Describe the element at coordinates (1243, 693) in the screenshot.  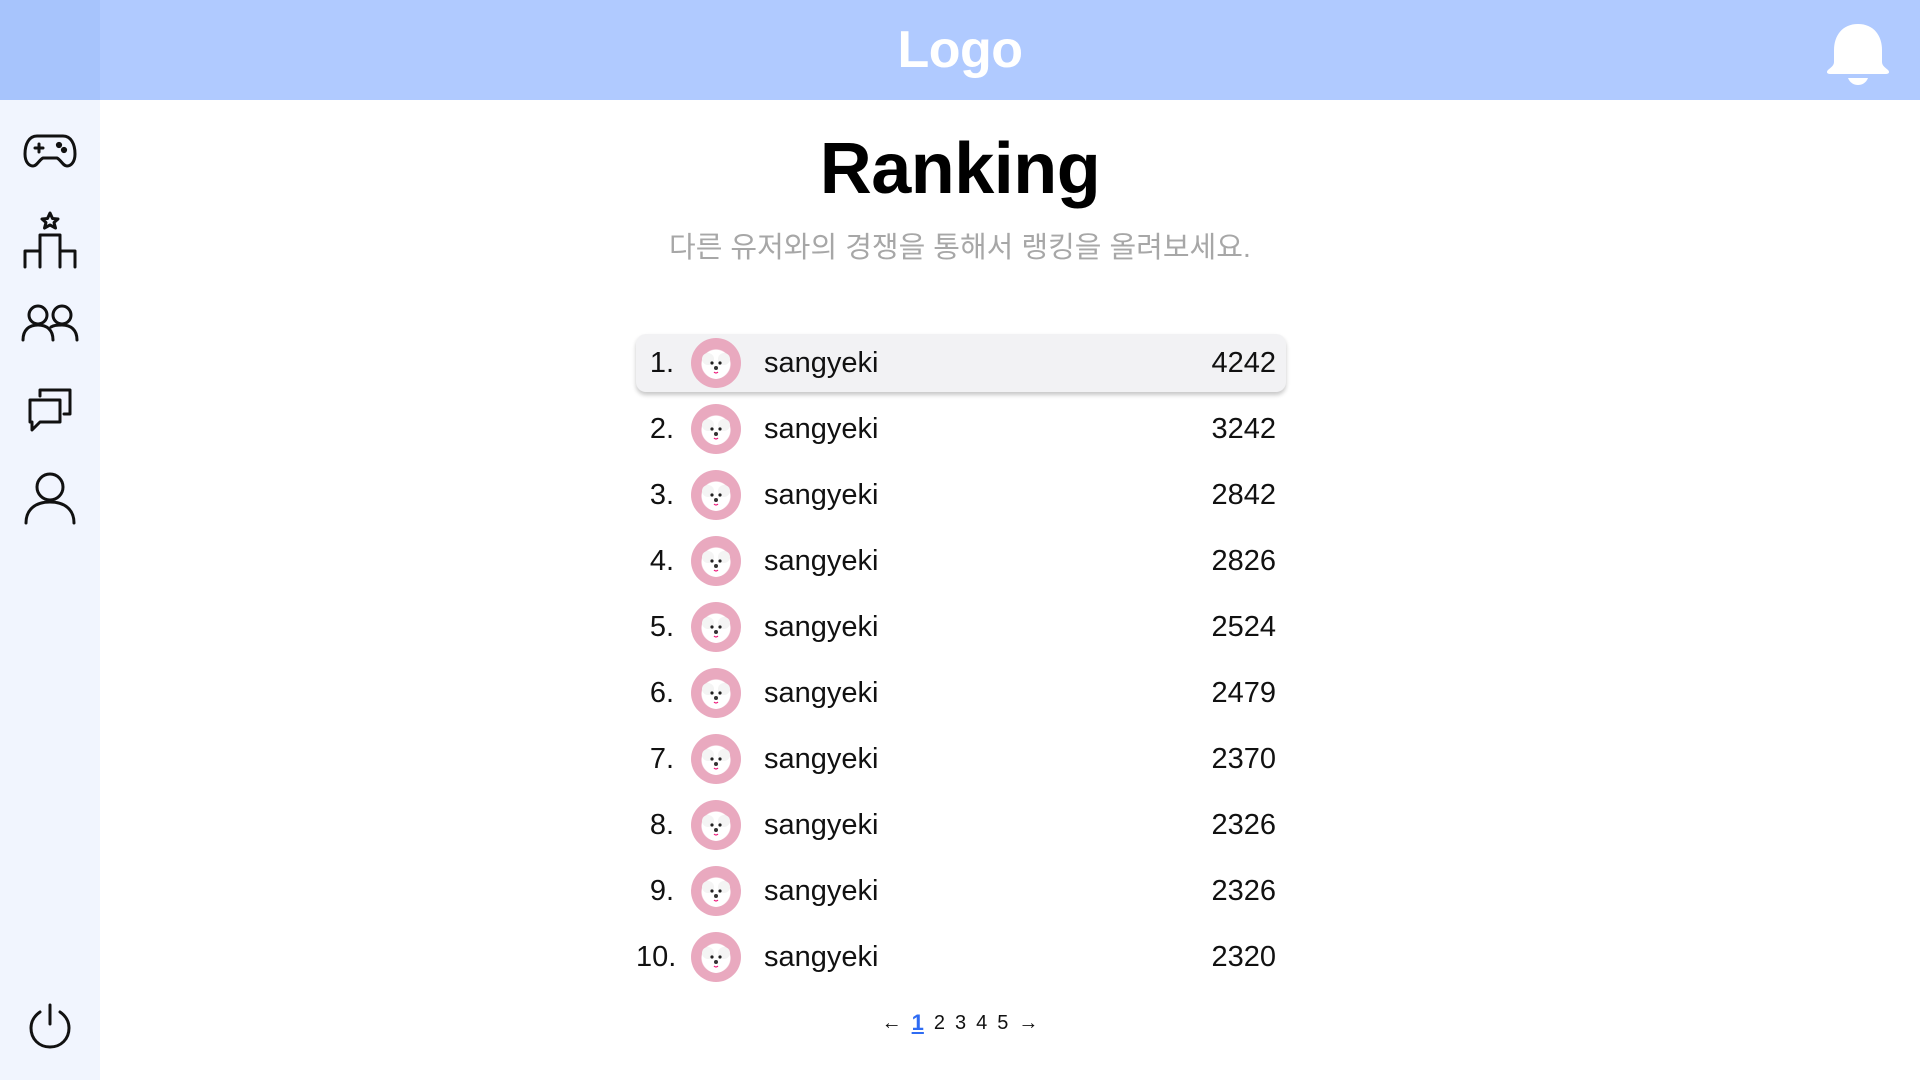
I see `score: 2479` at that location.